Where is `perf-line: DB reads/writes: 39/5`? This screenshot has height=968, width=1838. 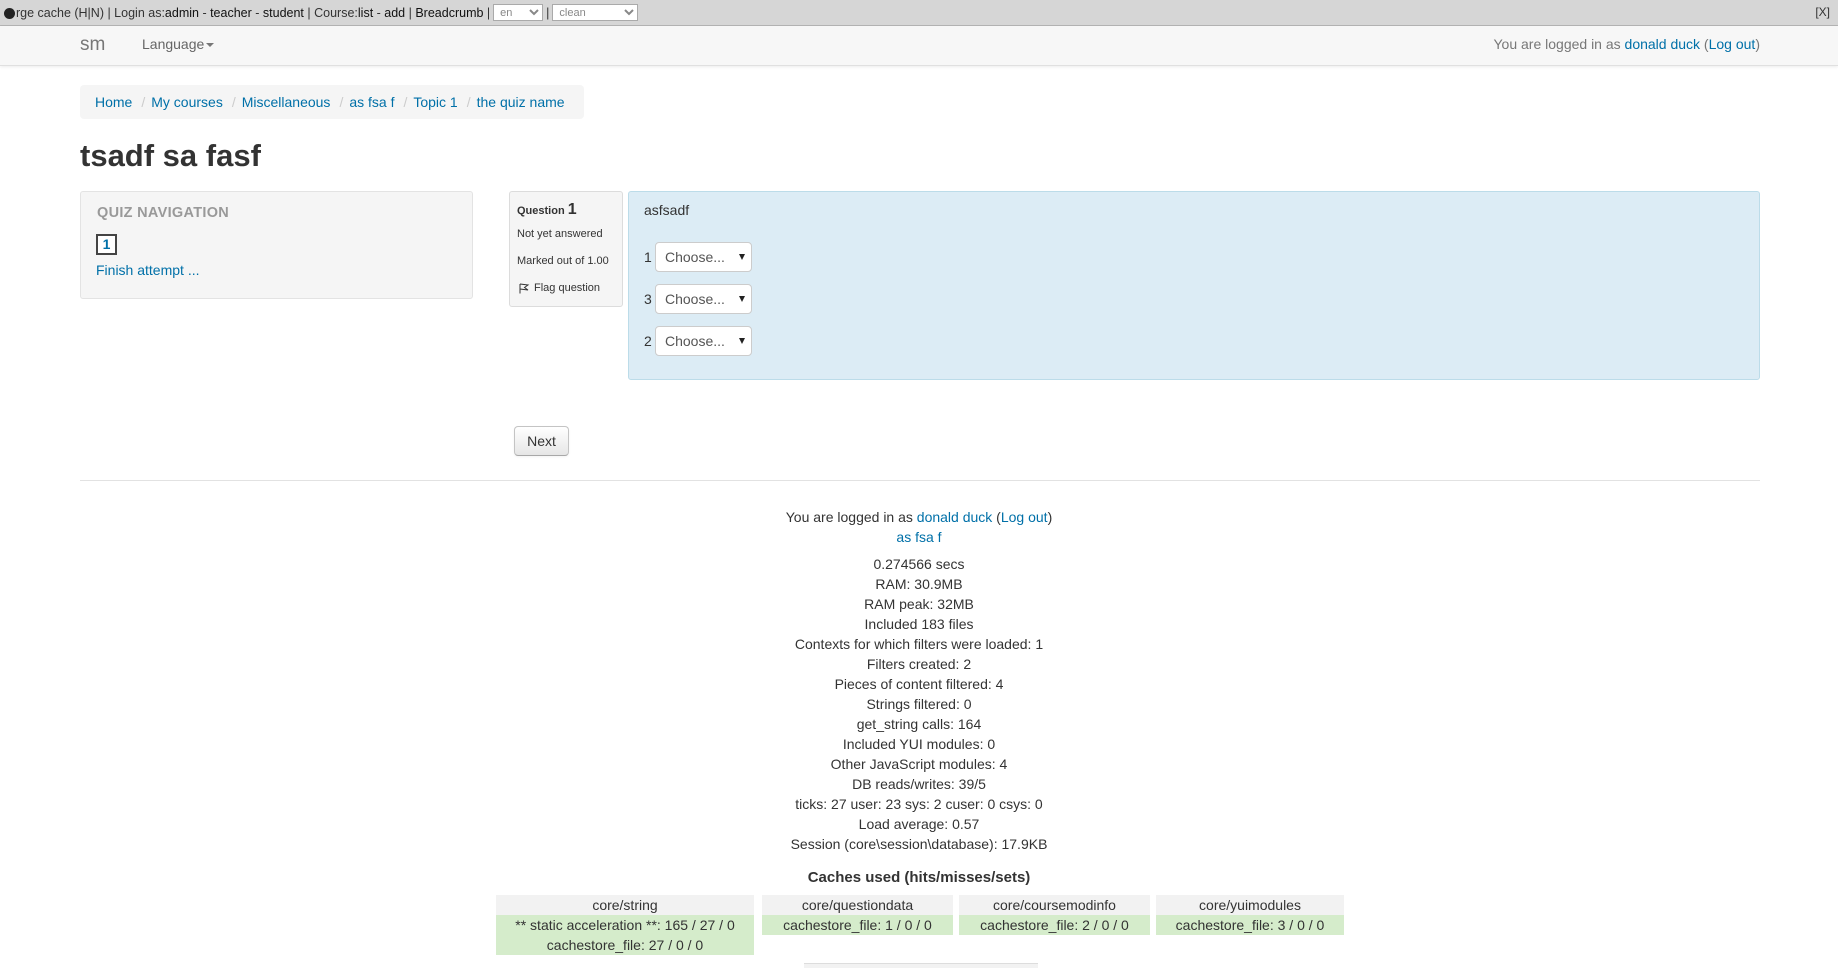 perf-line: DB reads/writes: 39/5 is located at coordinates (919, 784).